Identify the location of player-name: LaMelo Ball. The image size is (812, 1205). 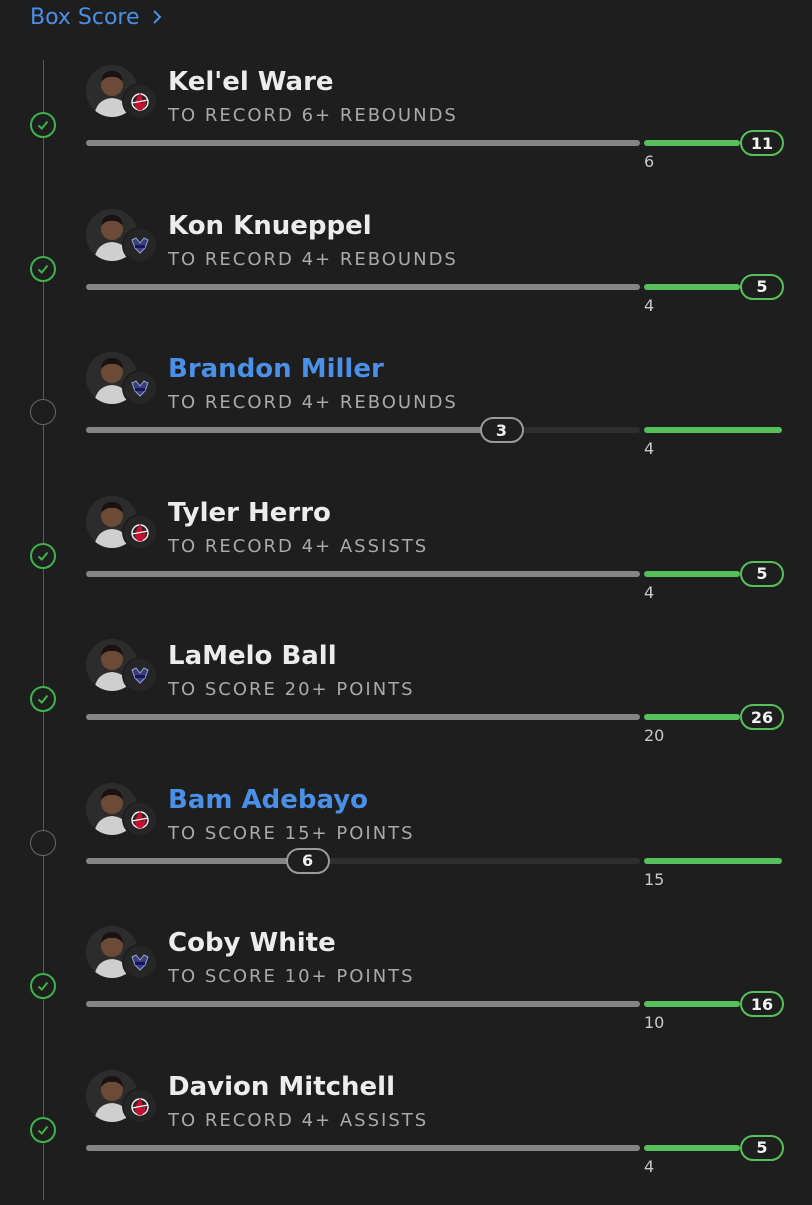
(252, 656).